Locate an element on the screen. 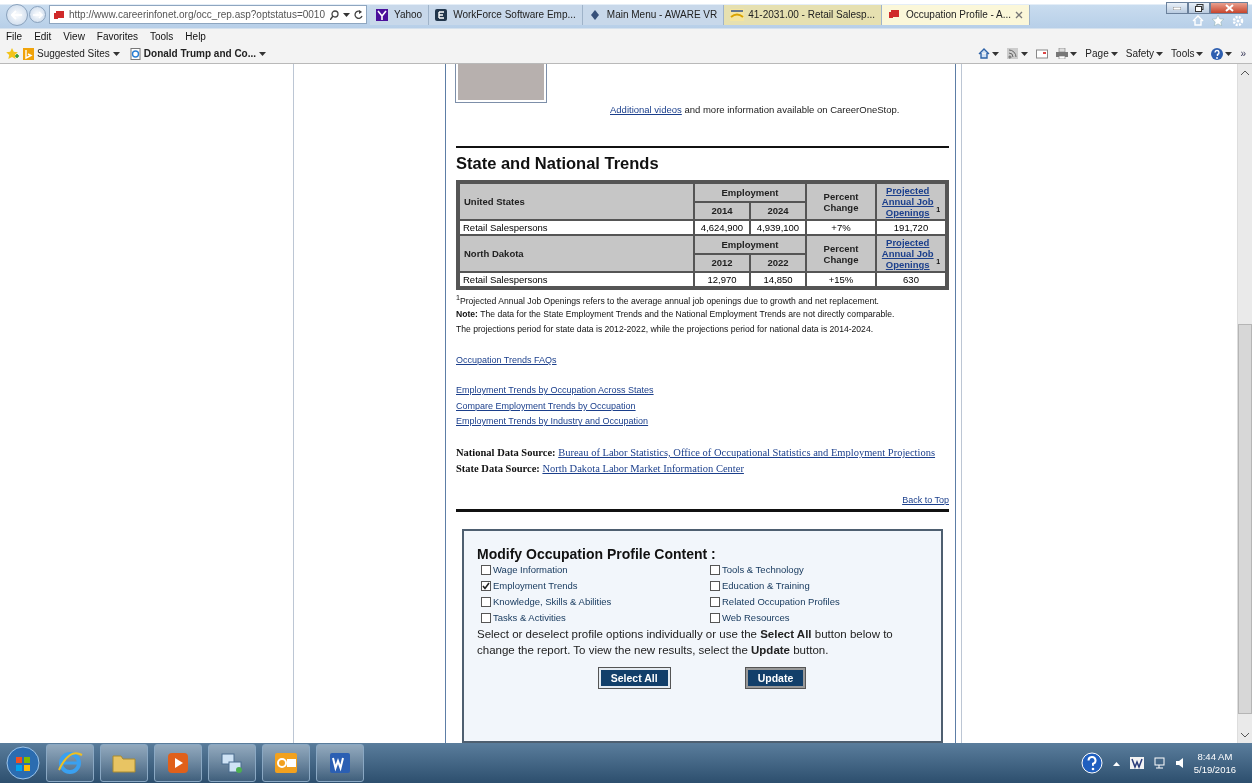 This screenshot has height=783, width=1252. faq-link: Occupation Trends FAQs is located at coordinates (506, 359).